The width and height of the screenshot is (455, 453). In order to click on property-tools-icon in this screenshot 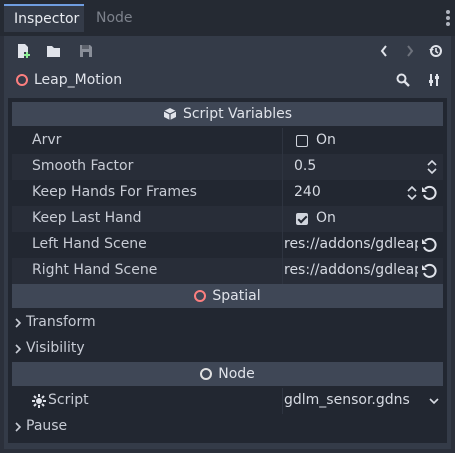, I will do `click(434, 80)`.